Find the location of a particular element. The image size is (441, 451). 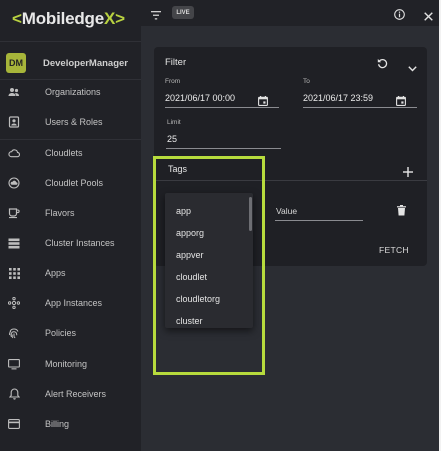

cloud-pool-icon is located at coordinates (14, 183).